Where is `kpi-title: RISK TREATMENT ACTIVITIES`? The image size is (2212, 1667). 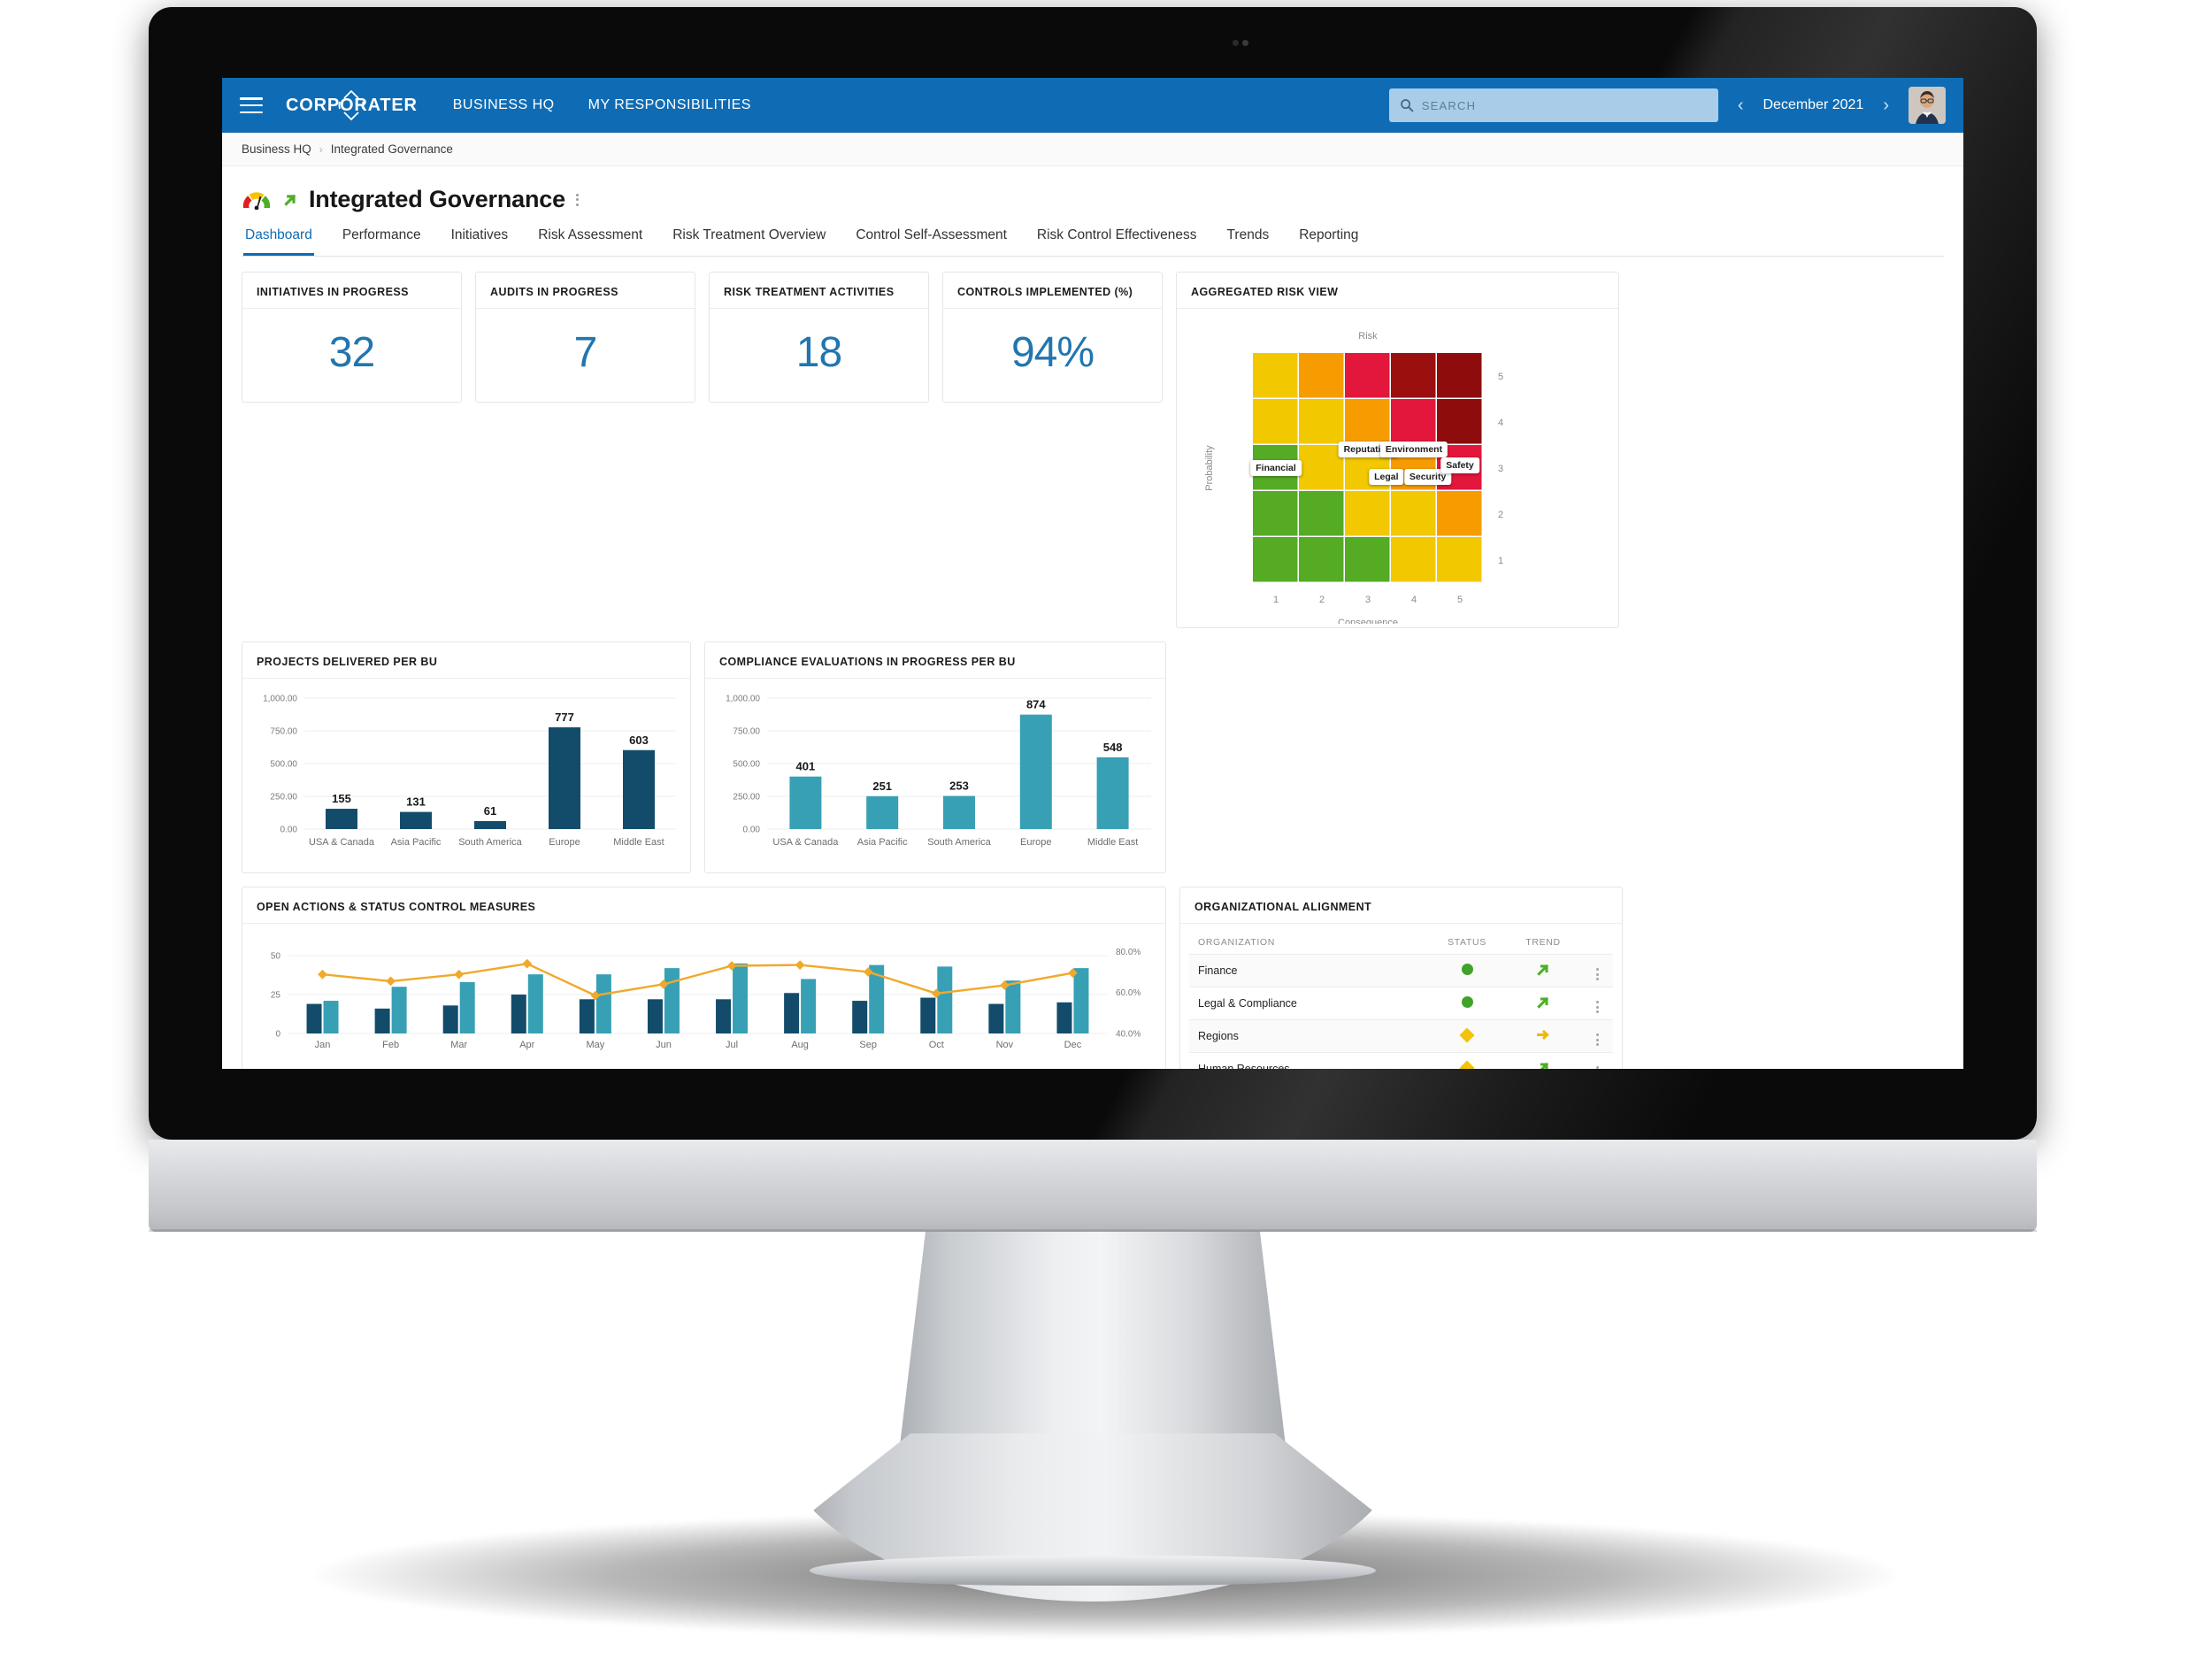
kpi-title: RISK TREATMENT ACTIVITIES is located at coordinates (819, 291).